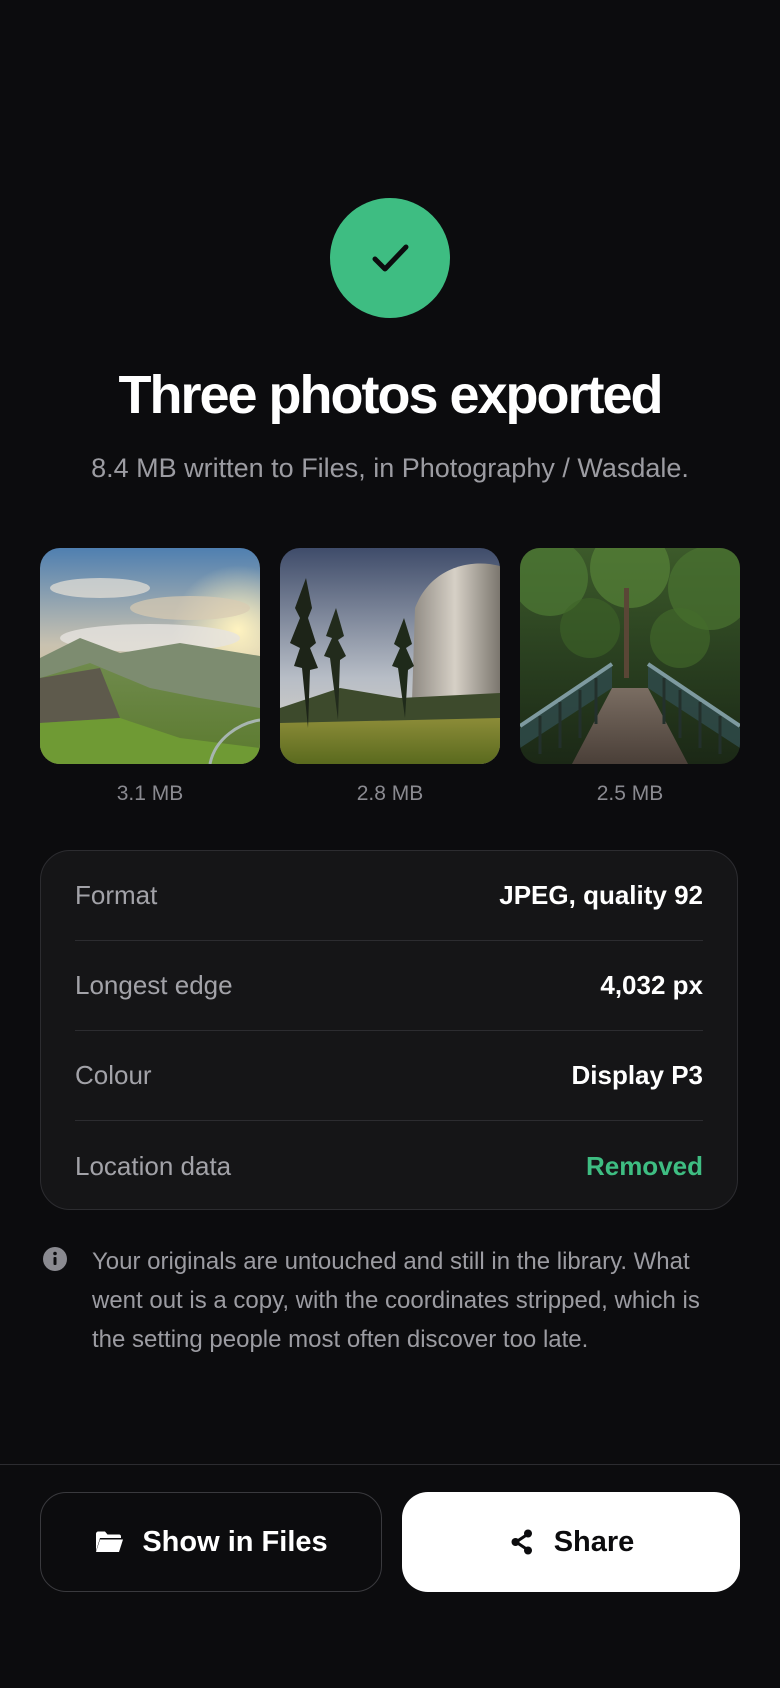  I want to click on share-button: Share, so click(571, 1542).